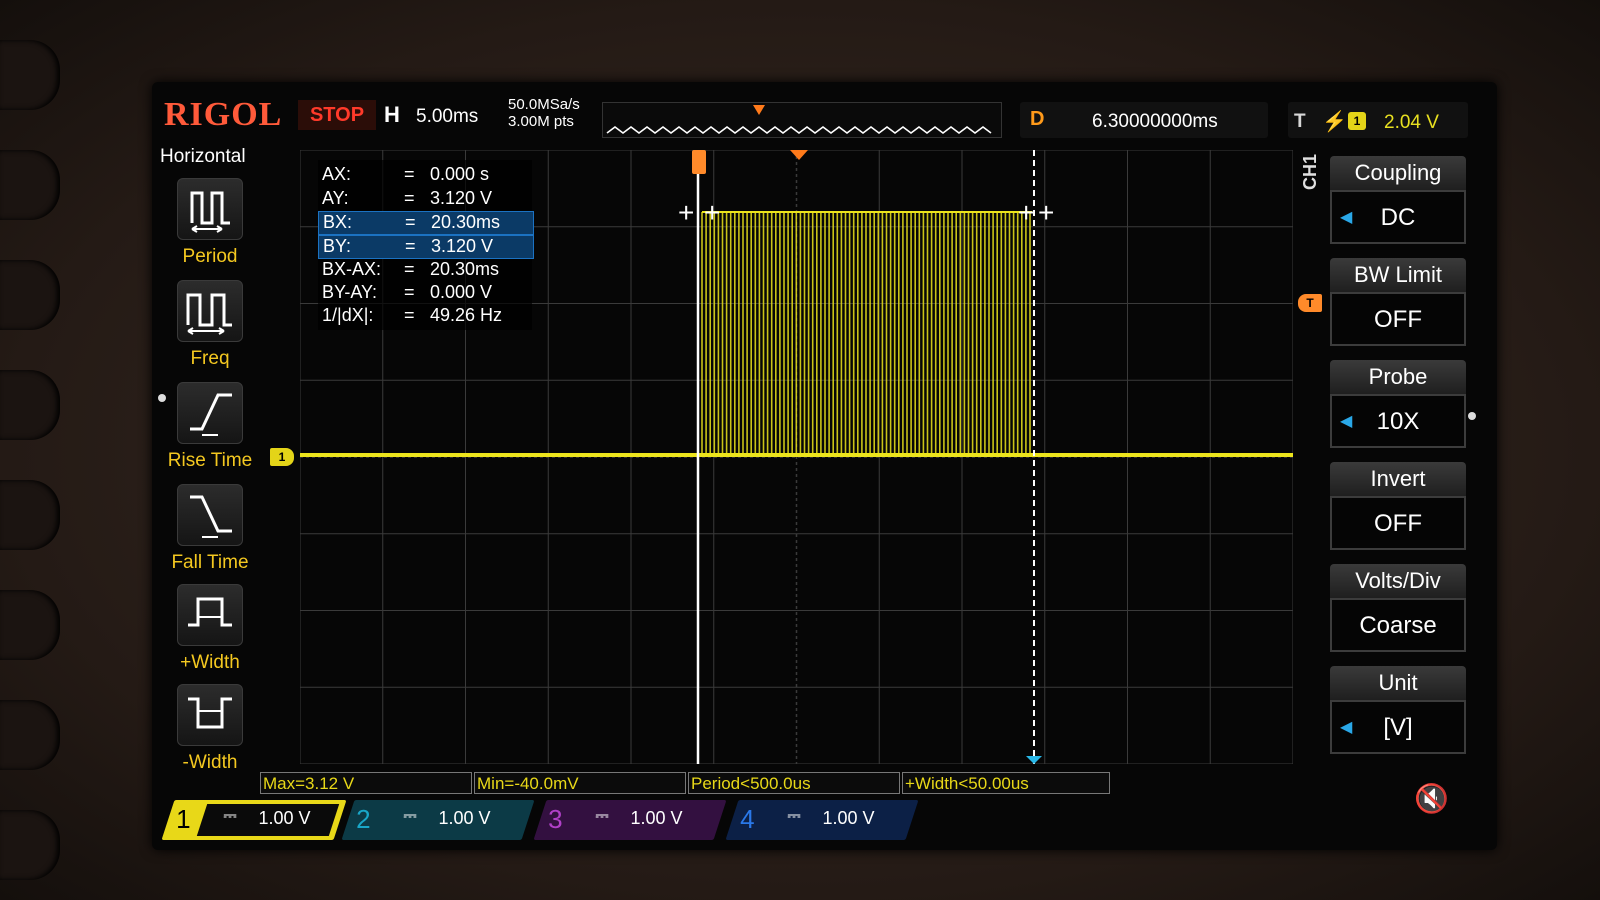  What do you see at coordinates (210, 662) in the screenshot?
I see `measure-label: +Width` at bounding box center [210, 662].